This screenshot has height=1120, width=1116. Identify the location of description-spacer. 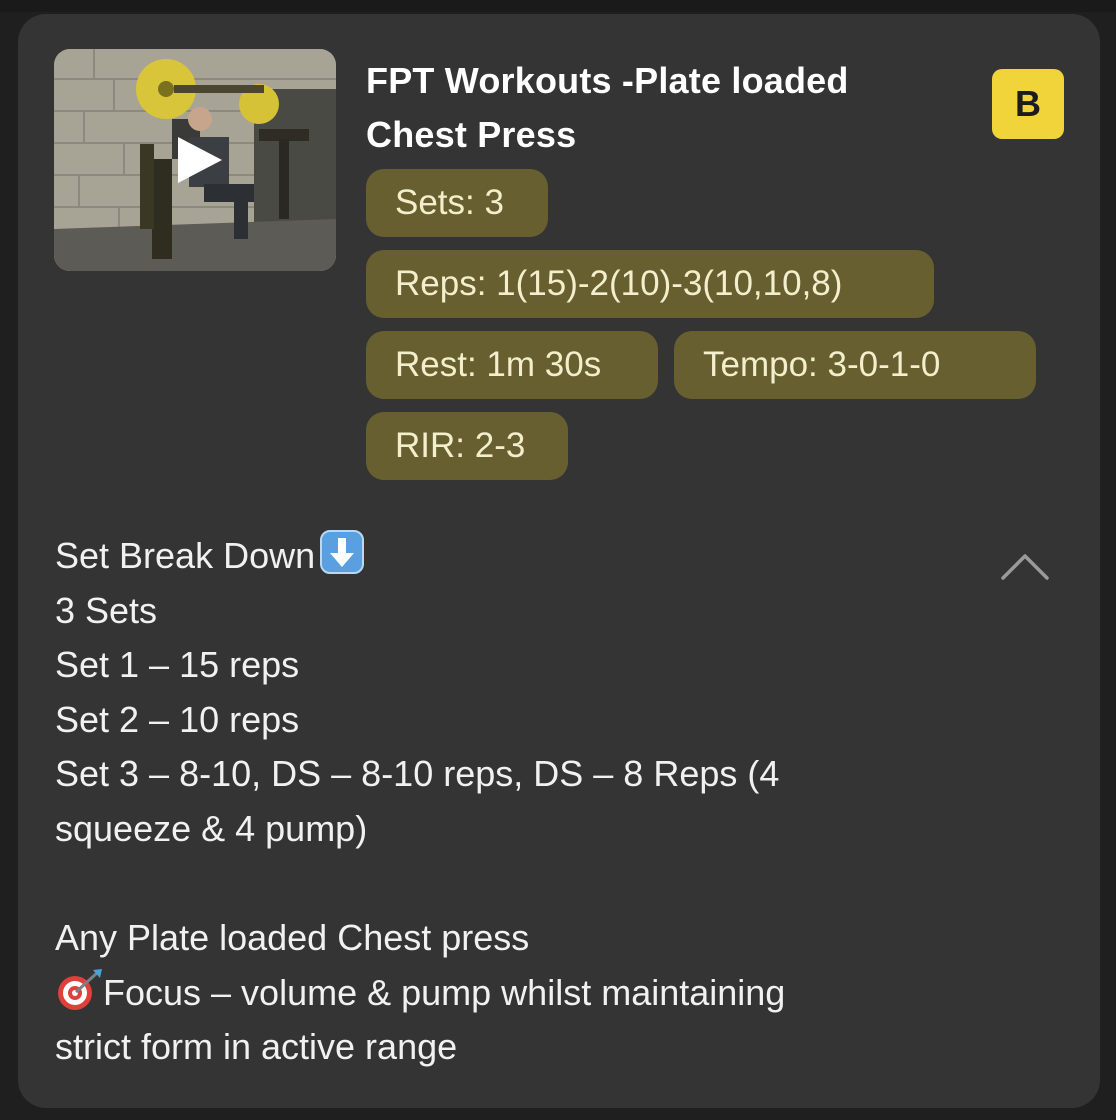
(525, 884).